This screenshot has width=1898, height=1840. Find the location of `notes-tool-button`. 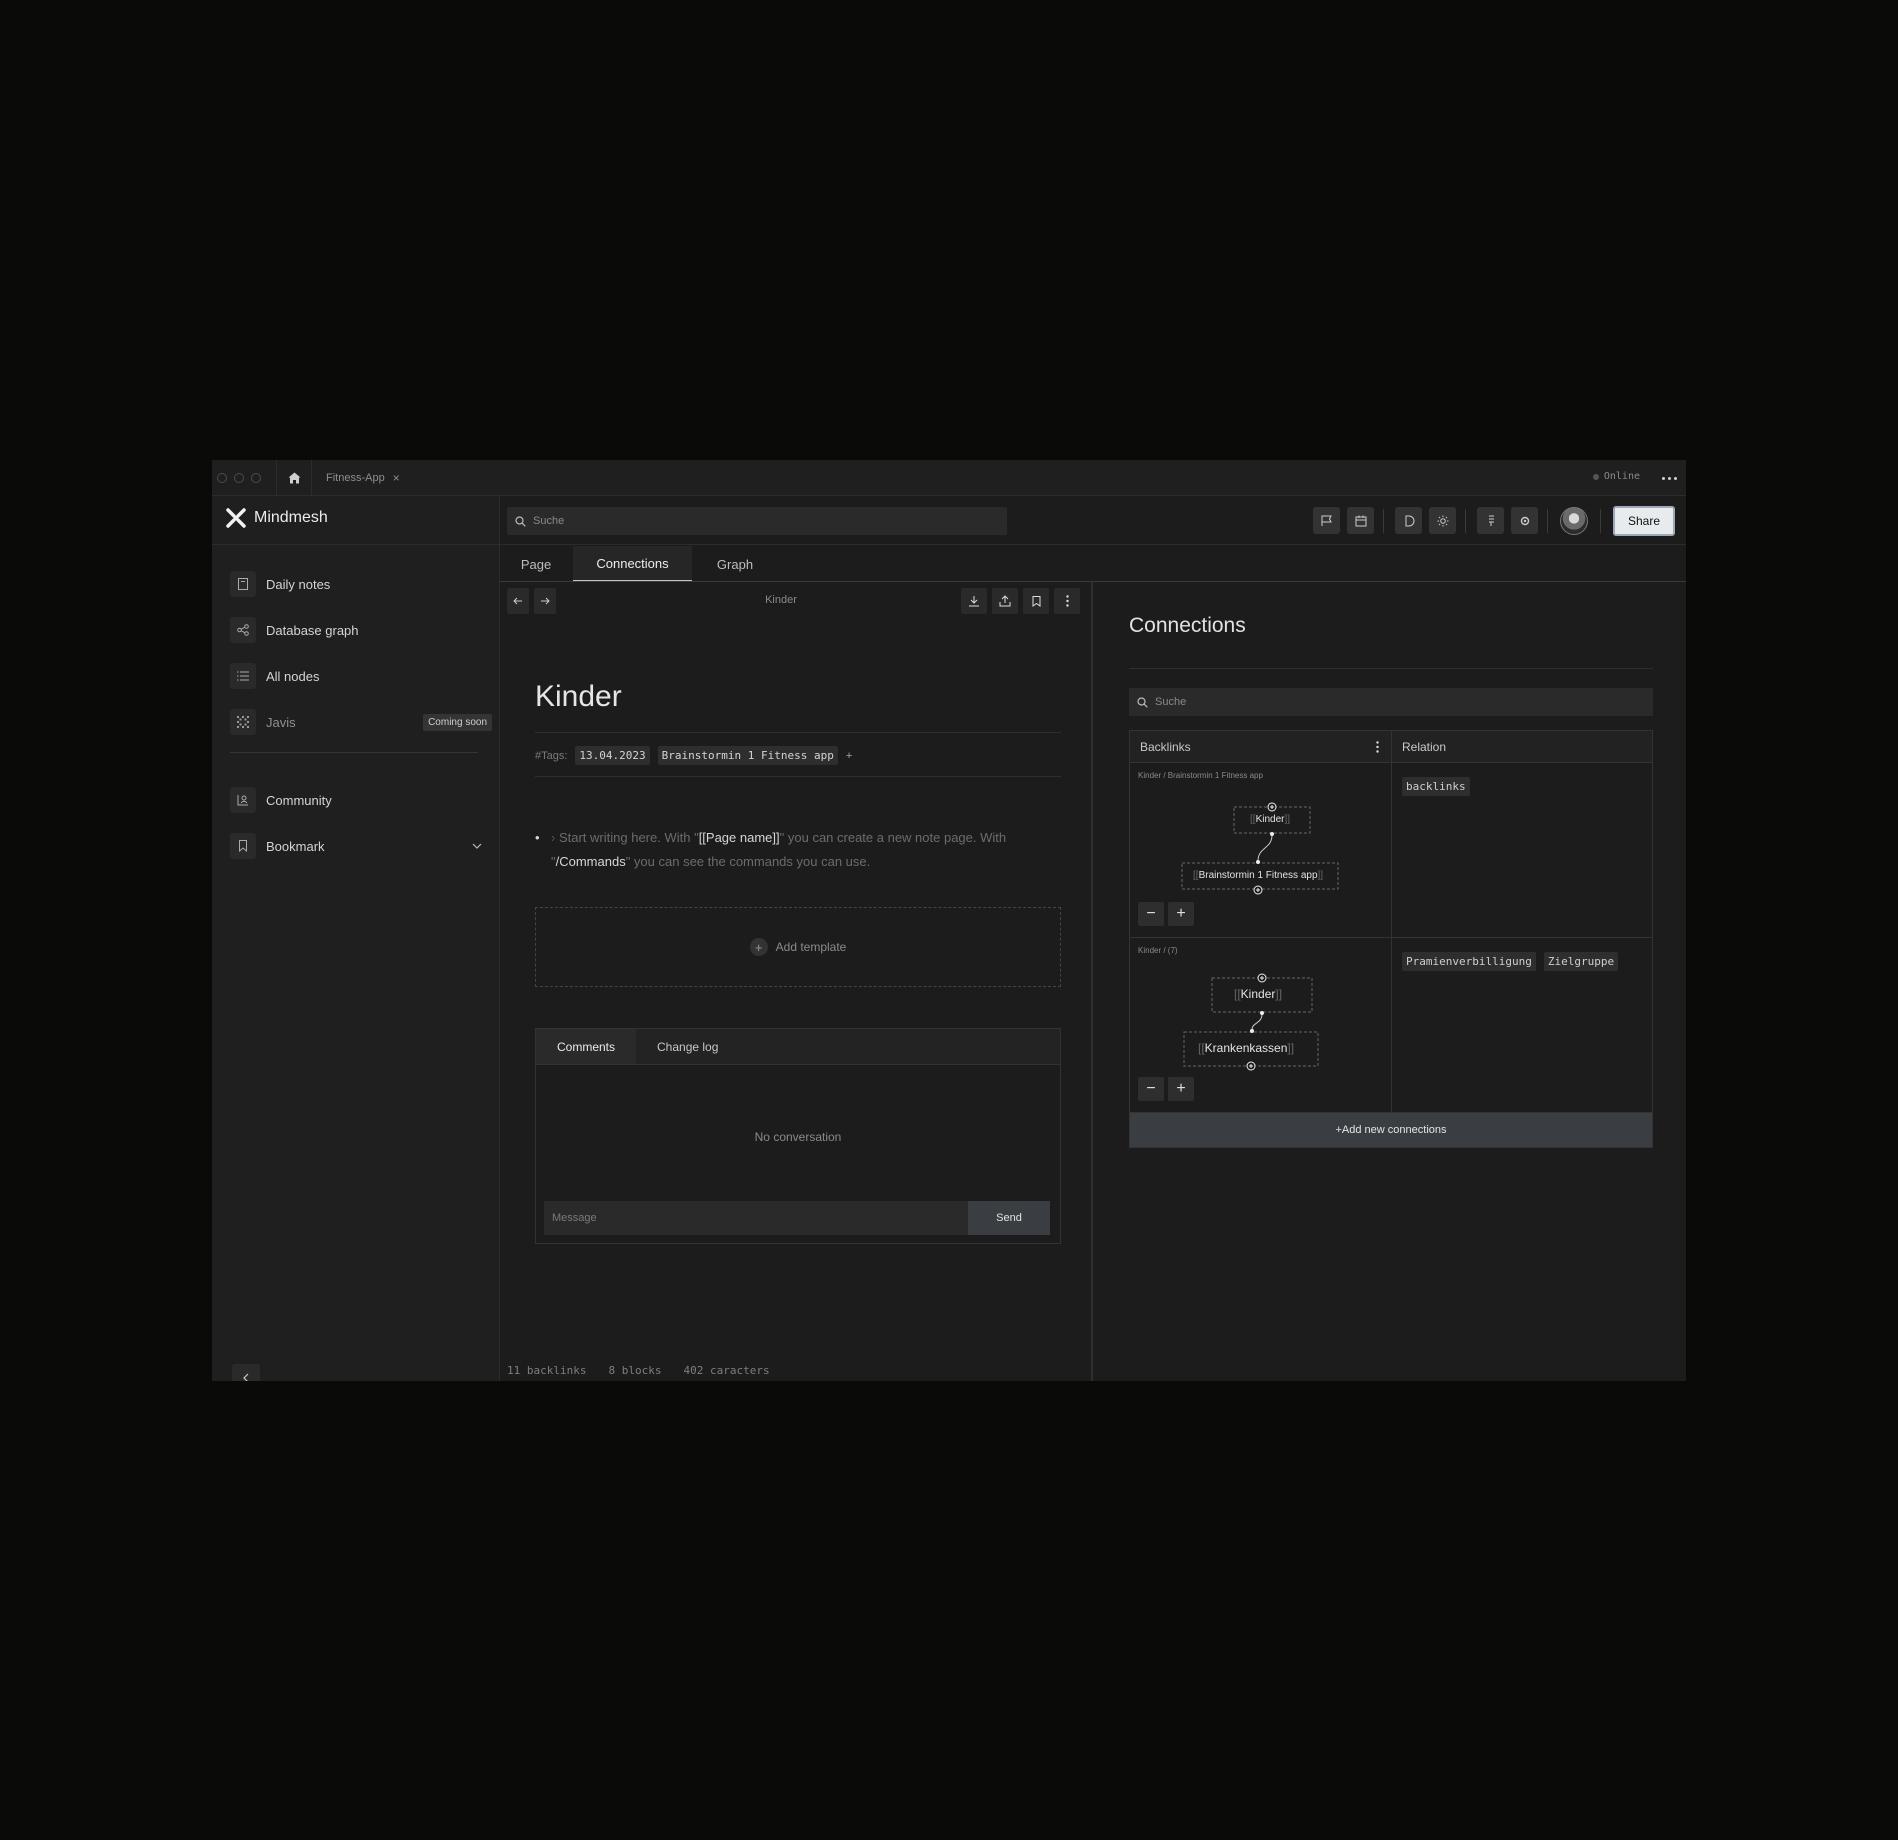

notes-tool-button is located at coordinates (1490, 520).